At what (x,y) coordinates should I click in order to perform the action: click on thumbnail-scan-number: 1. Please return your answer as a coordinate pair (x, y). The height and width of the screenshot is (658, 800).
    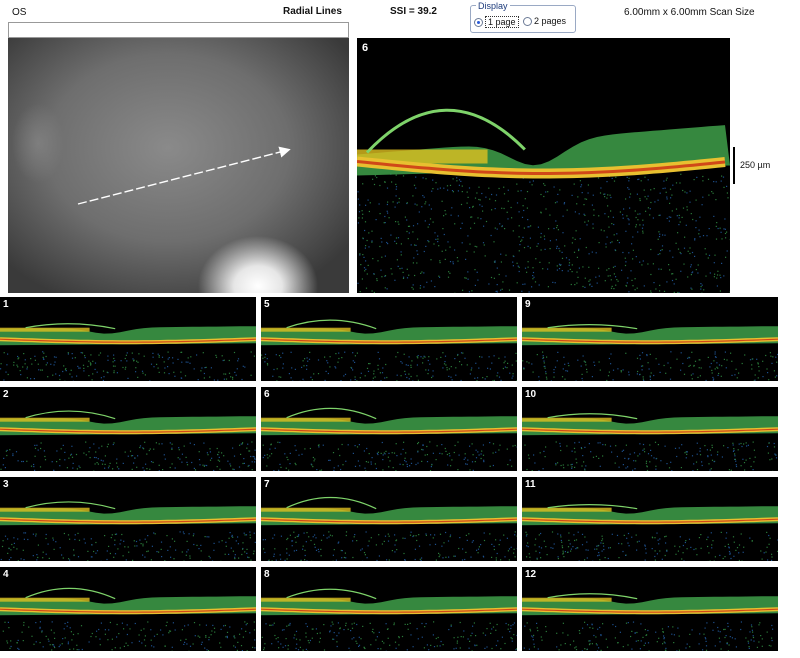
    Looking at the image, I should click on (6, 304).